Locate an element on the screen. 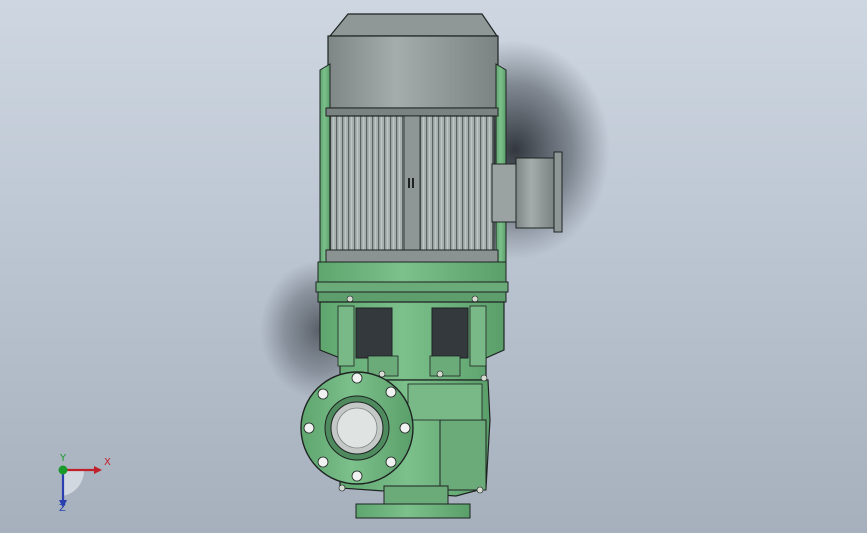 The image size is (867, 533). motor-top-cover is located at coordinates (413, 61).